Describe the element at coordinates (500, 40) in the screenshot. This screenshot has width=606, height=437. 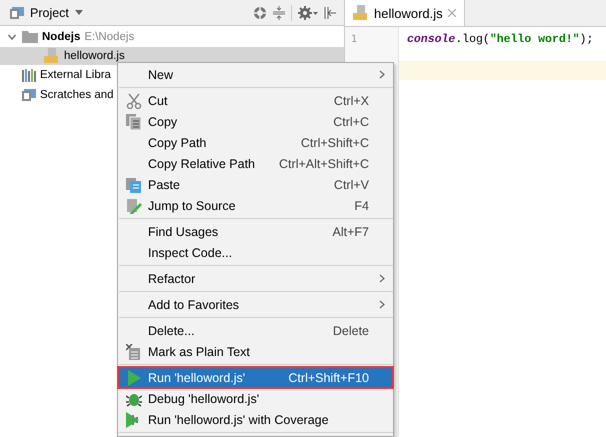
I see `code-line: console.log("hello word!");` at that location.